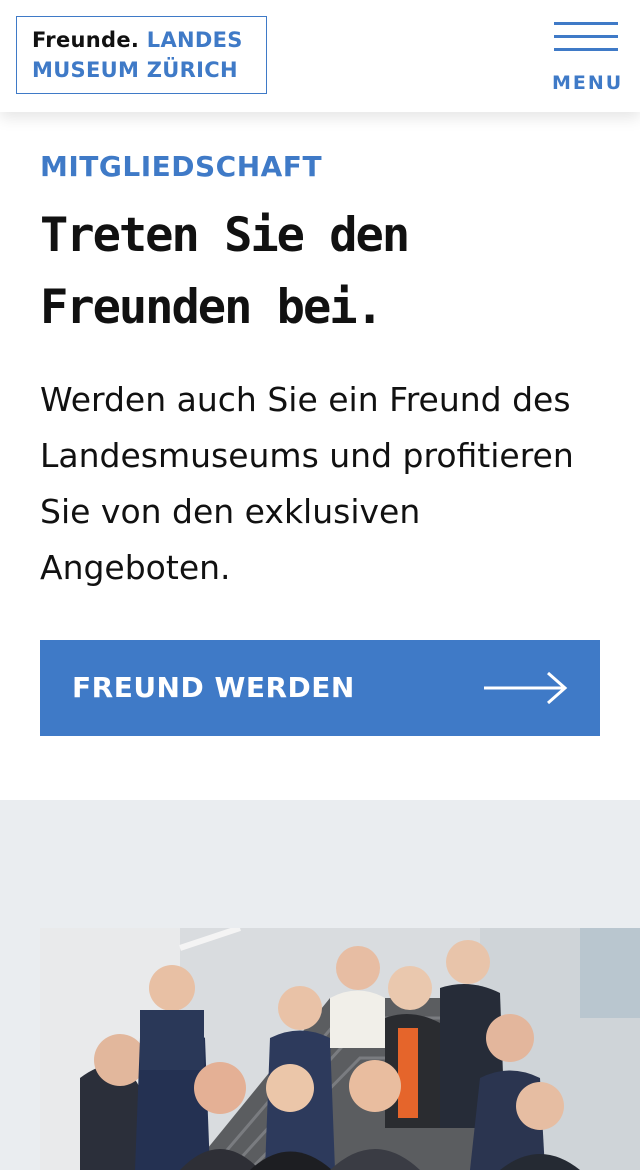 This screenshot has height=1170, width=640. Describe the element at coordinates (320, 56) in the screenshot. I see `site-header: Freunde. LANDES MUSEUM ZÜRICH MENU` at that location.